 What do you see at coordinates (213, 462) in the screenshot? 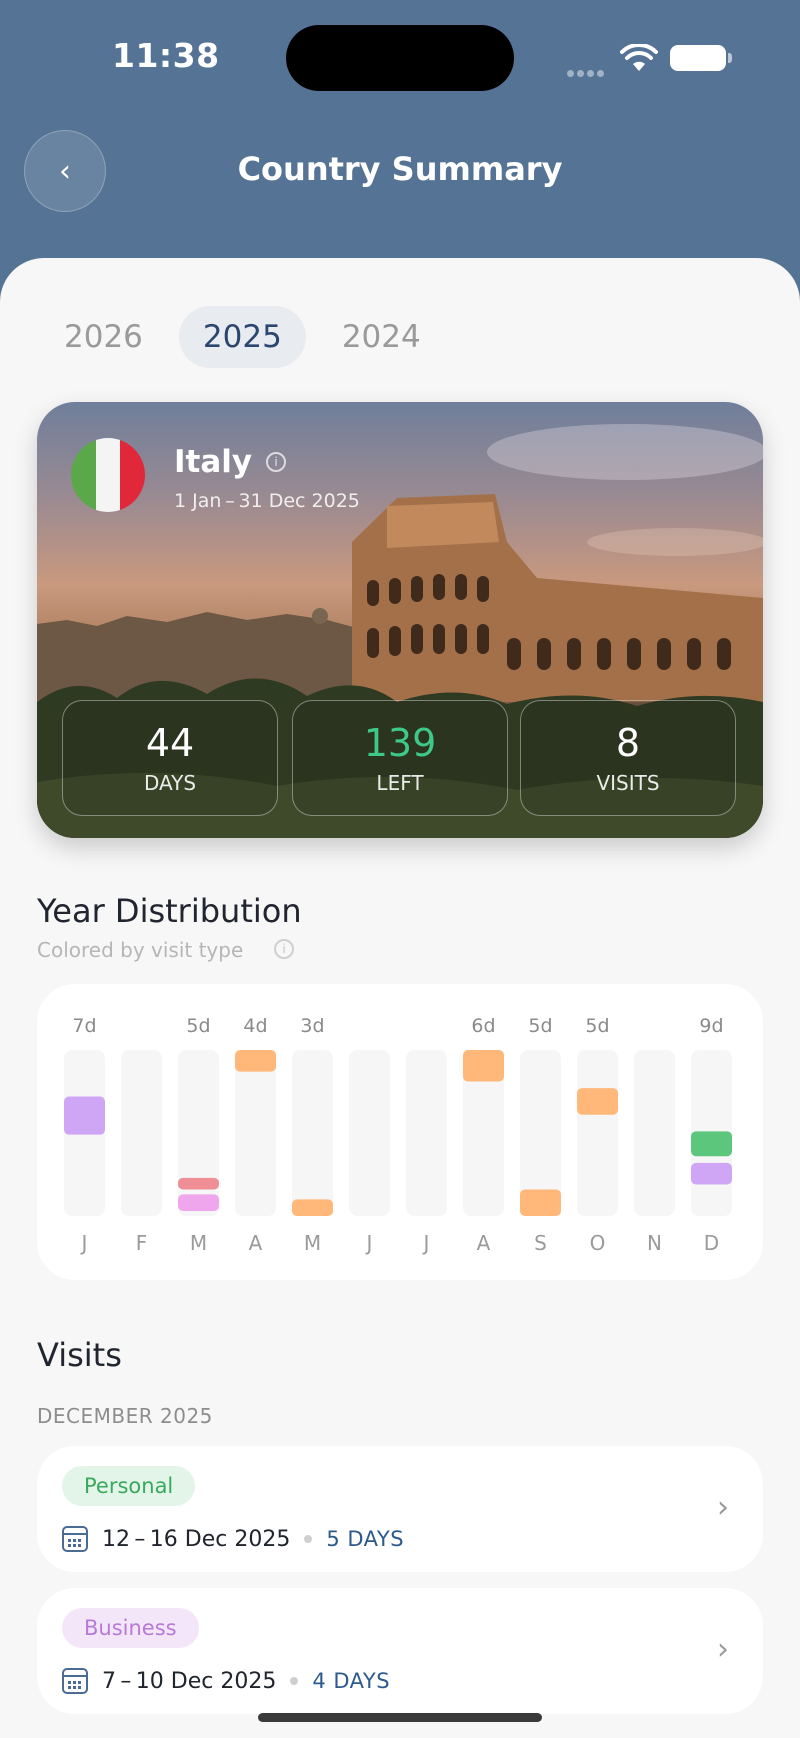
I see `country-name: Italy` at bounding box center [213, 462].